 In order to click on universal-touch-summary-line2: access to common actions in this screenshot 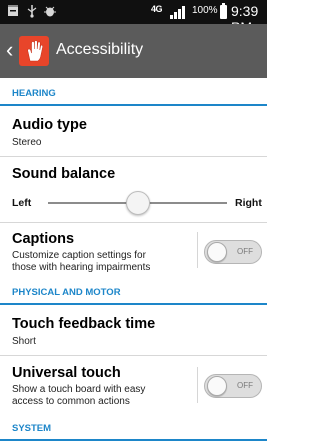, I will do `click(71, 401)`.